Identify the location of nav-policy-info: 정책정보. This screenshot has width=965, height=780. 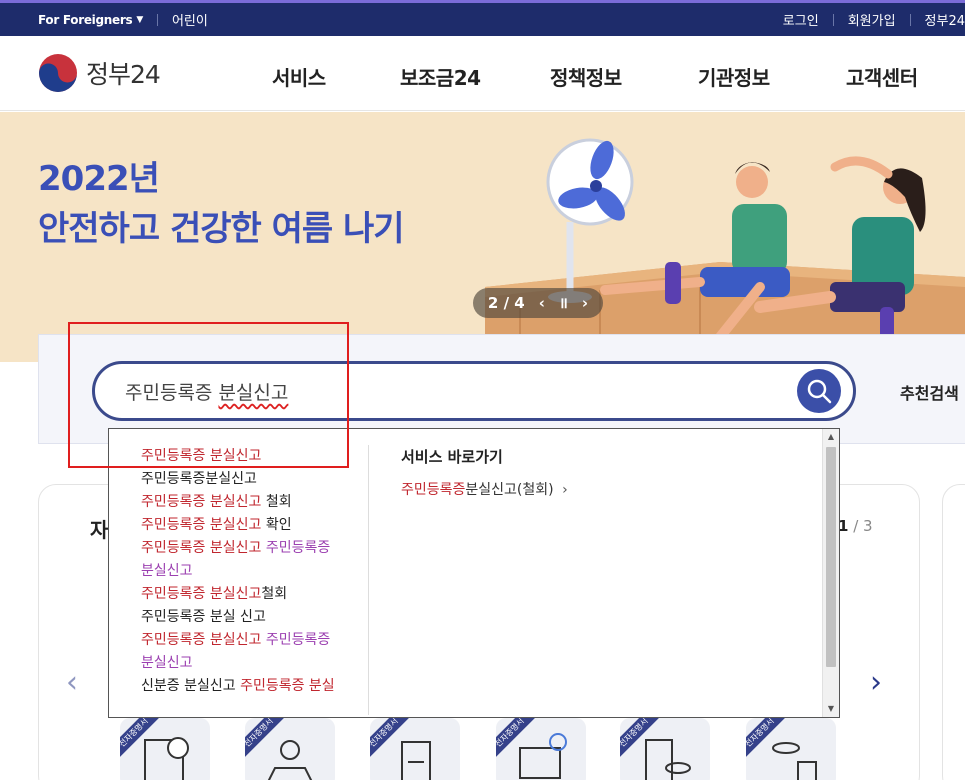
(586, 76).